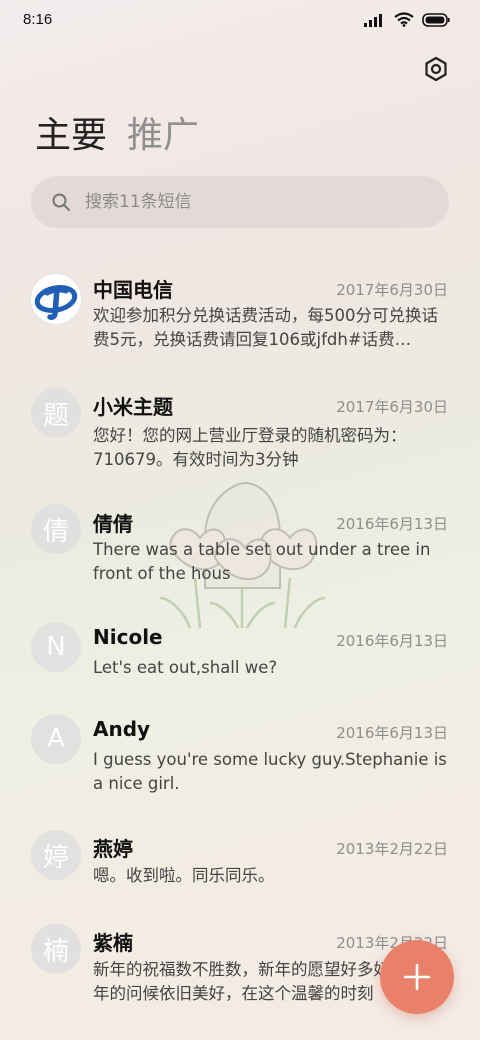 Image resolution: width=480 pixels, height=1040 pixels. I want to click on new-message-button, so click(417, 977).